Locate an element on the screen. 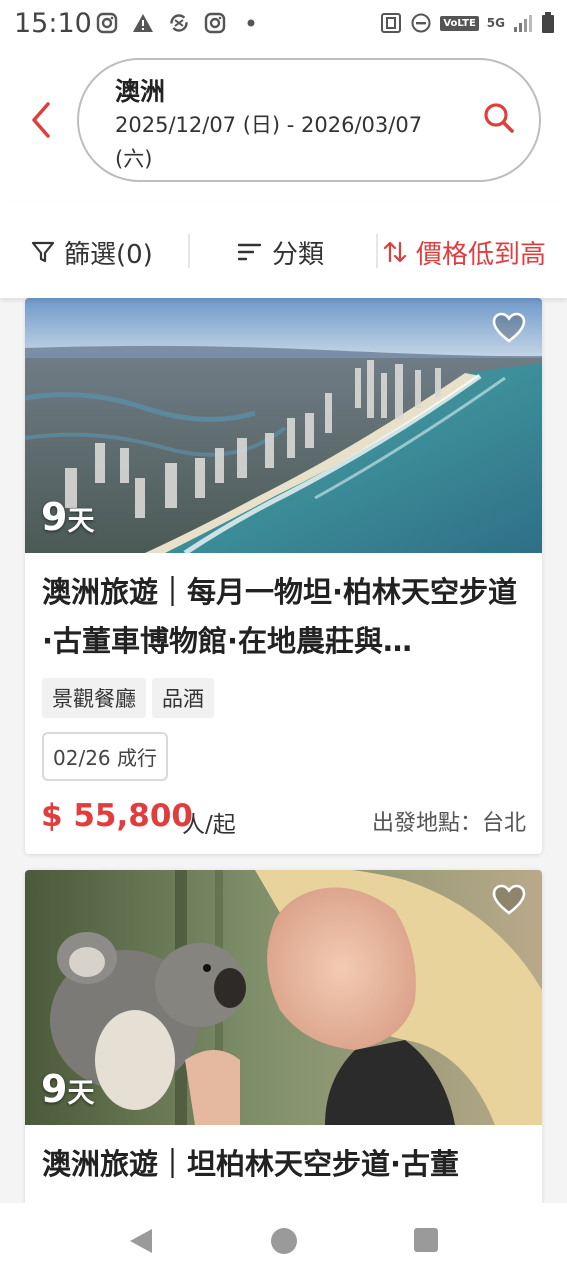  tag-badge: 景觀餐廳 is located at coordinates (94, 698).